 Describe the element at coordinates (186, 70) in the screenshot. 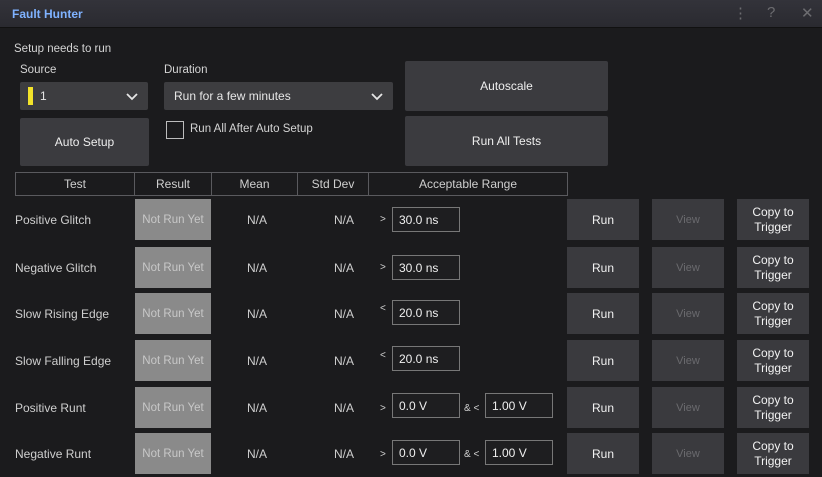

I see `duration-label: Duration` at that location.